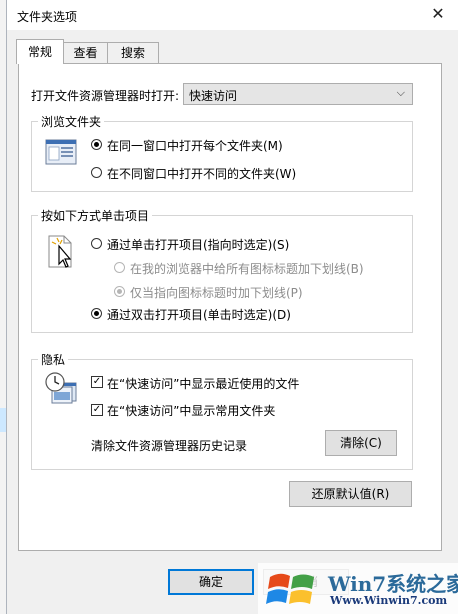 The width and height of the screenshot is (458, 614). Describe the element at coordinates (393, 584) in the screenshot. I see `watermark-title: Win7系统之家` at that location.